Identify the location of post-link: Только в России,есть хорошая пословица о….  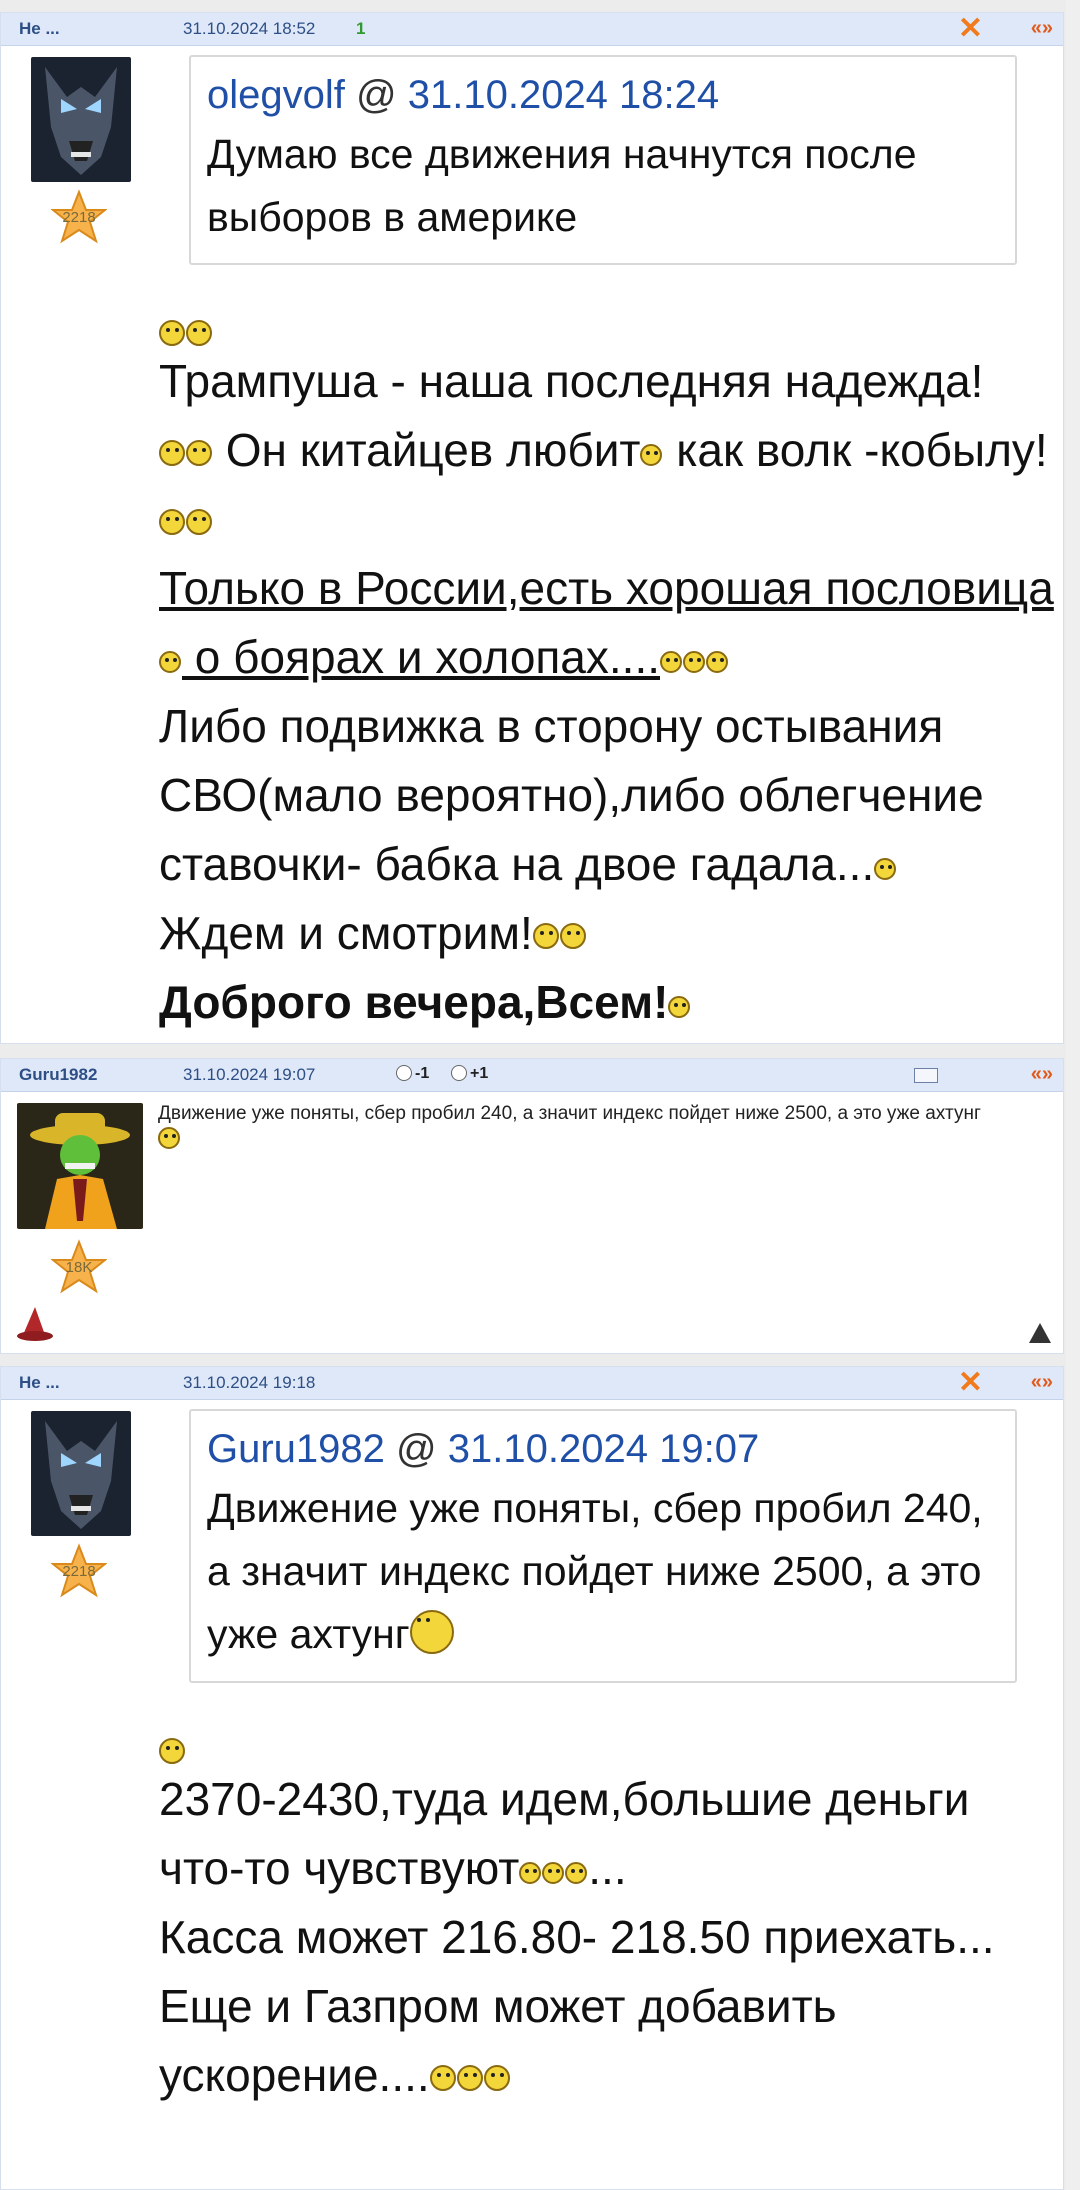
(609, 623).